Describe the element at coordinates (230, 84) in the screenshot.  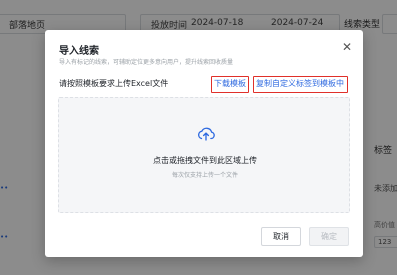
I see `download-template-link: 下载模板` at that location.